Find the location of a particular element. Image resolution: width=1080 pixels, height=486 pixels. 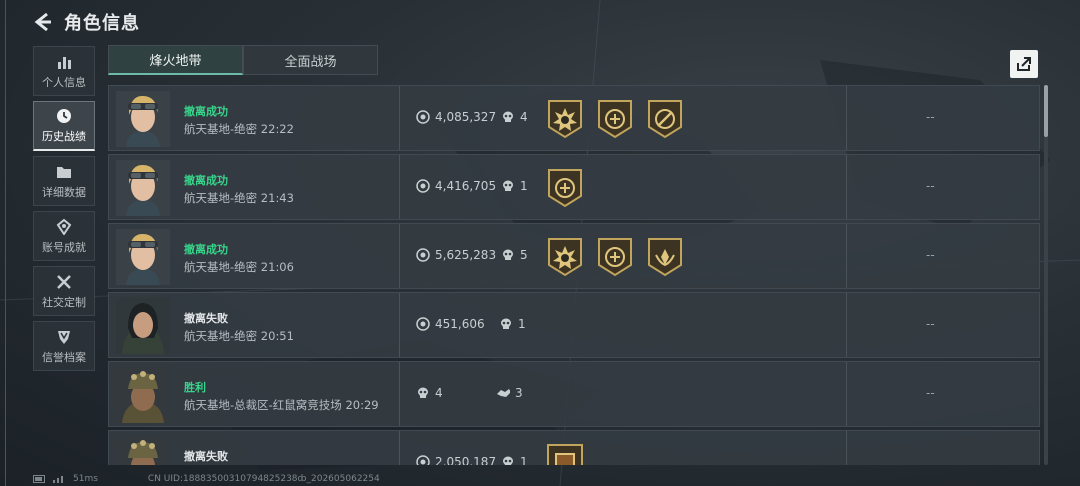

value-stat-value: 4,416,705 is located at coordinates (466, 186).